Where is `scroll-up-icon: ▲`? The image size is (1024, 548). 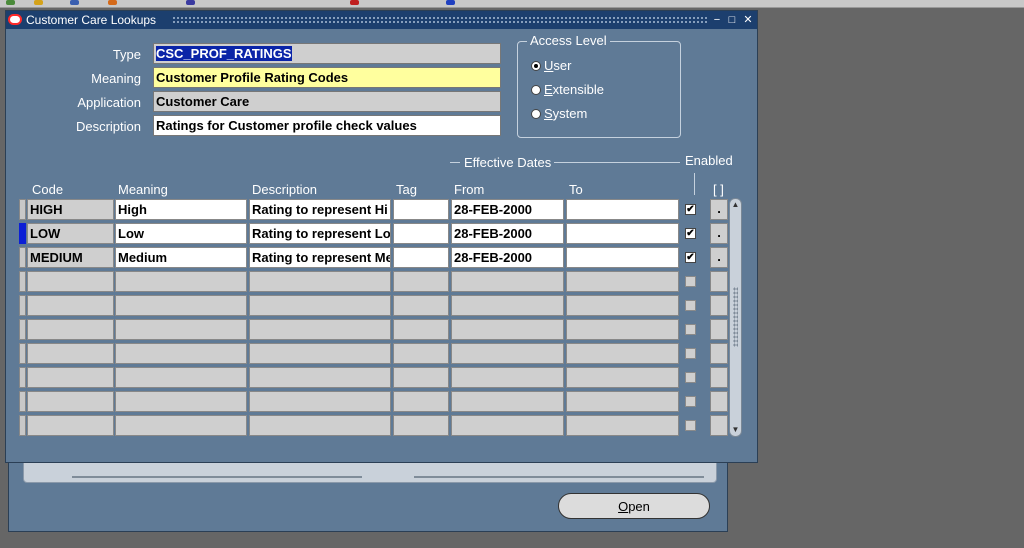 scroll-up-icon: ▲ is located at coordinates (735, 205).